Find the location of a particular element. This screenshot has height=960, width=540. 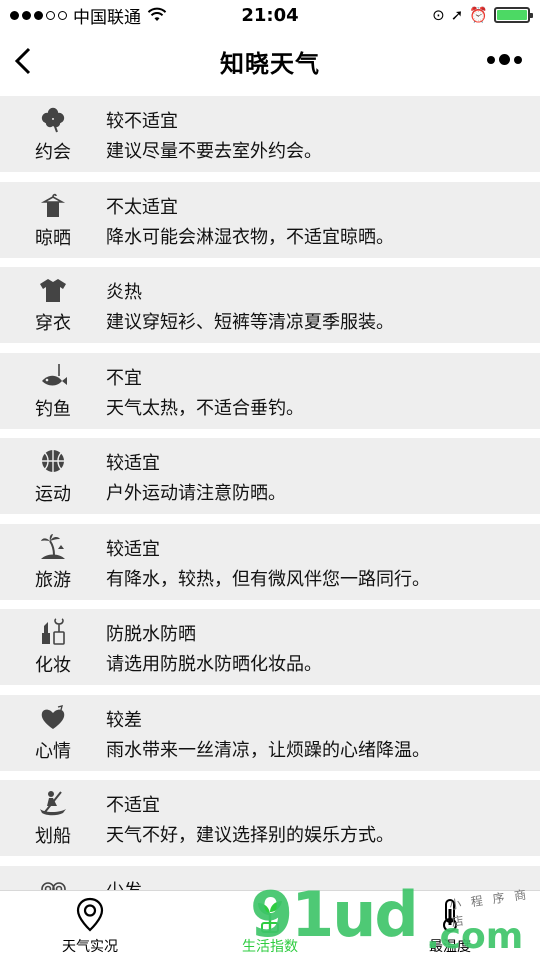

index-name: 心情 is located at coordinates (53, 751).